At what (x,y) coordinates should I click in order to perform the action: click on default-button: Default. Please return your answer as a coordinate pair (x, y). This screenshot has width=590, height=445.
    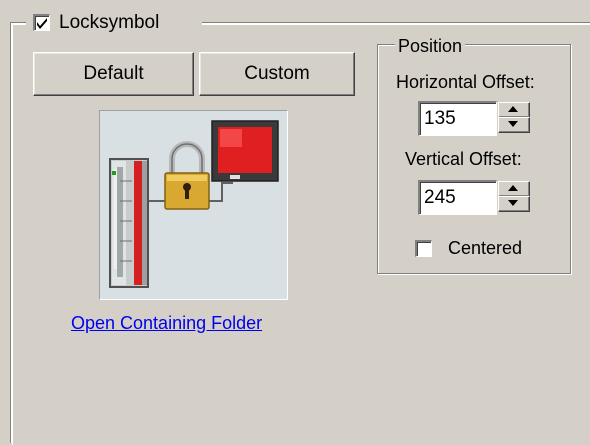
    Looking at the image, I should click on (113, 74).